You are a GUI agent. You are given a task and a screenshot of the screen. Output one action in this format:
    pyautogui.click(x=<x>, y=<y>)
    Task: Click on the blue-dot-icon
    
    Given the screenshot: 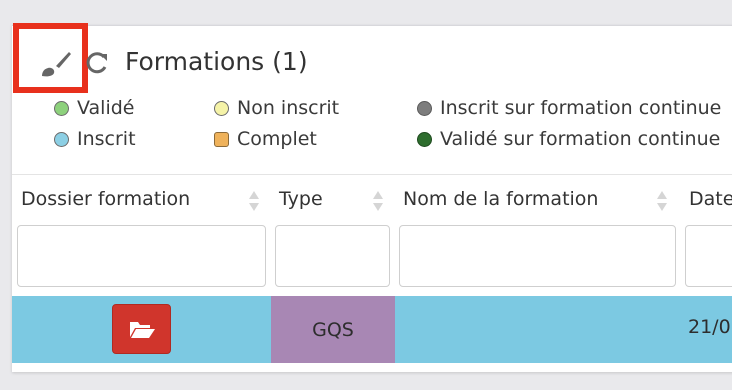 What is the action you would take?
    pyautogui.click(x=61, y=139)
    